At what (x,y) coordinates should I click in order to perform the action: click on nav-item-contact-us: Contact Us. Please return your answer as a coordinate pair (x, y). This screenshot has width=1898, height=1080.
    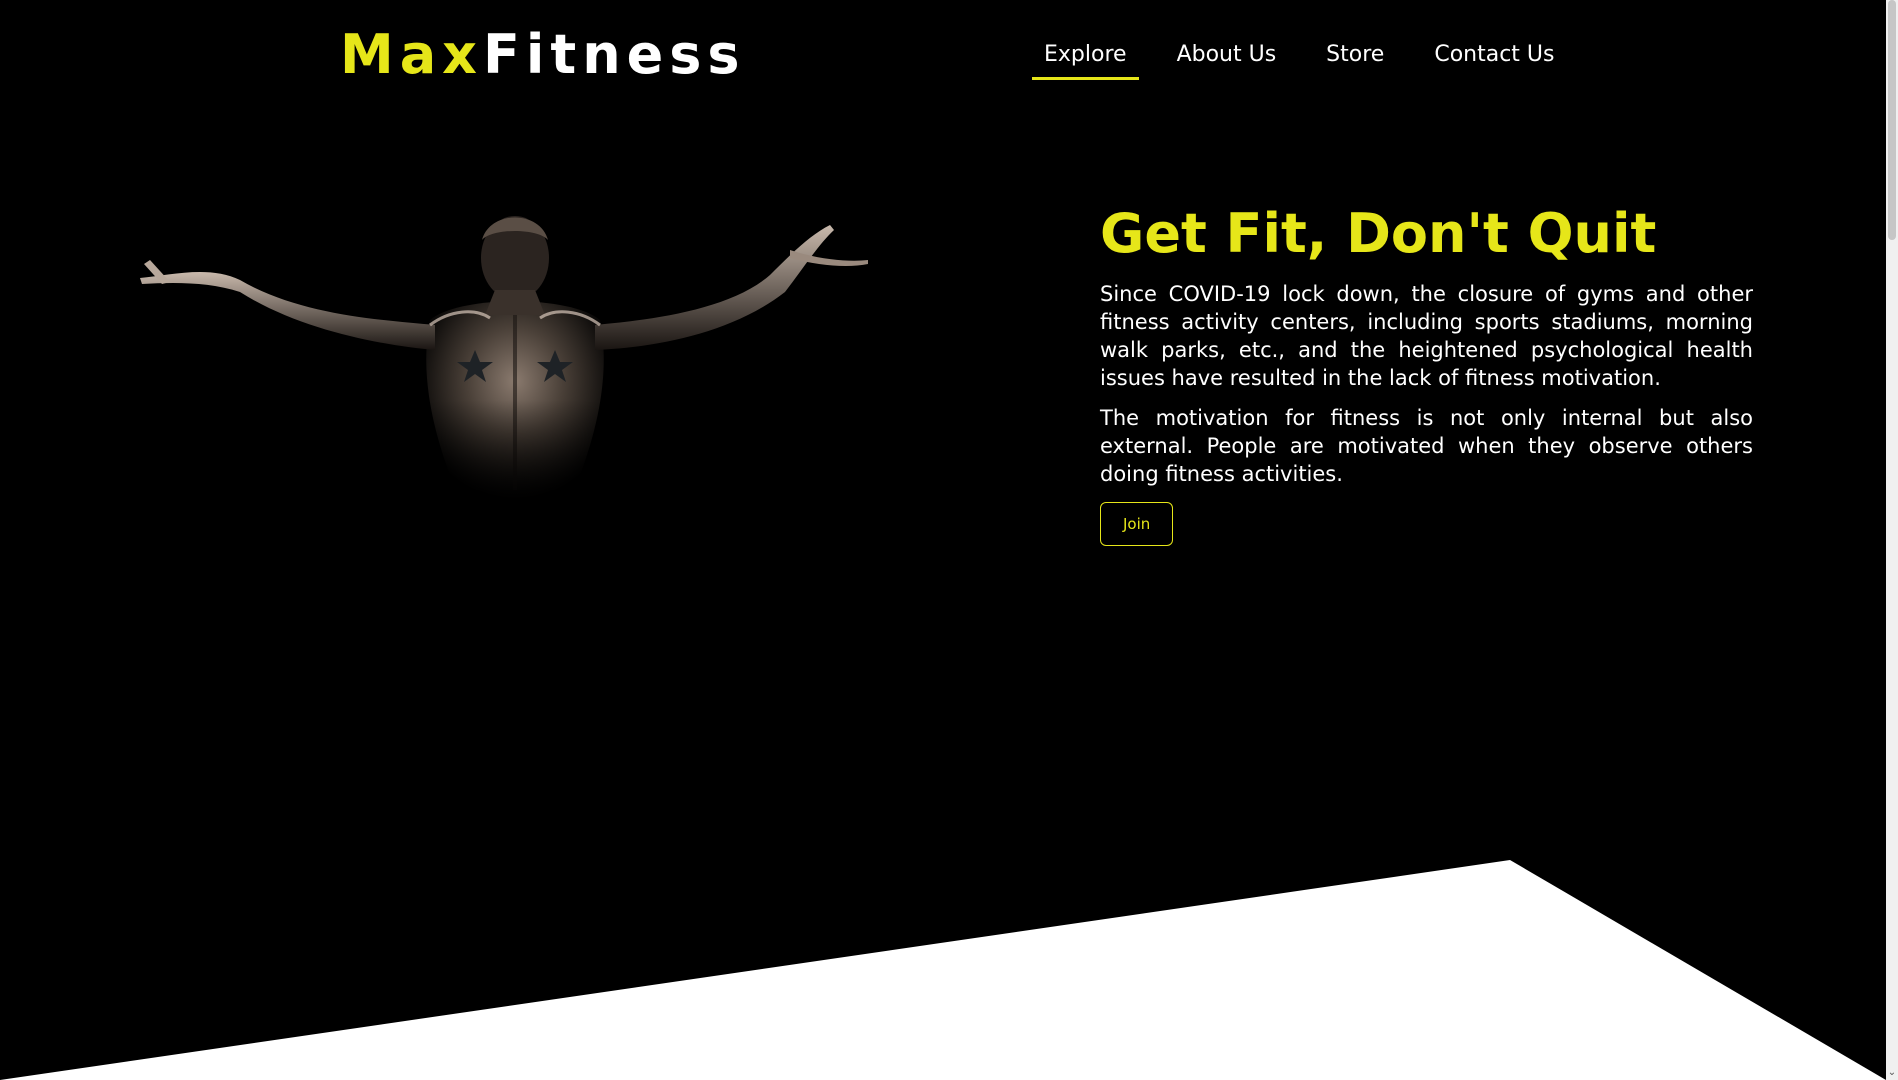
    Looking at the image, I should click on (1494, 59).